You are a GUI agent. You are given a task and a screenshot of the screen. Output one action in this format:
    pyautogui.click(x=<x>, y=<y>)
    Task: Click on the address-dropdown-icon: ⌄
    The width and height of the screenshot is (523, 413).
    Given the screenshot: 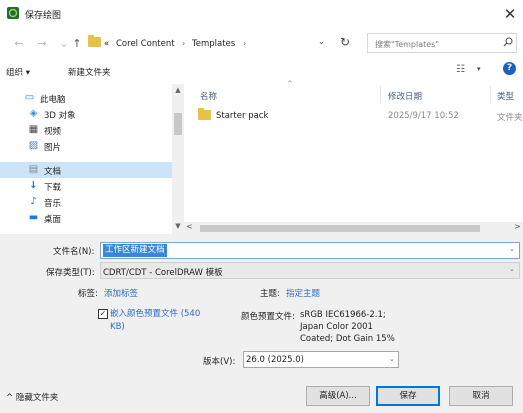 What is the action you would take?
    pyautogui.click(x=321, y=41)
    